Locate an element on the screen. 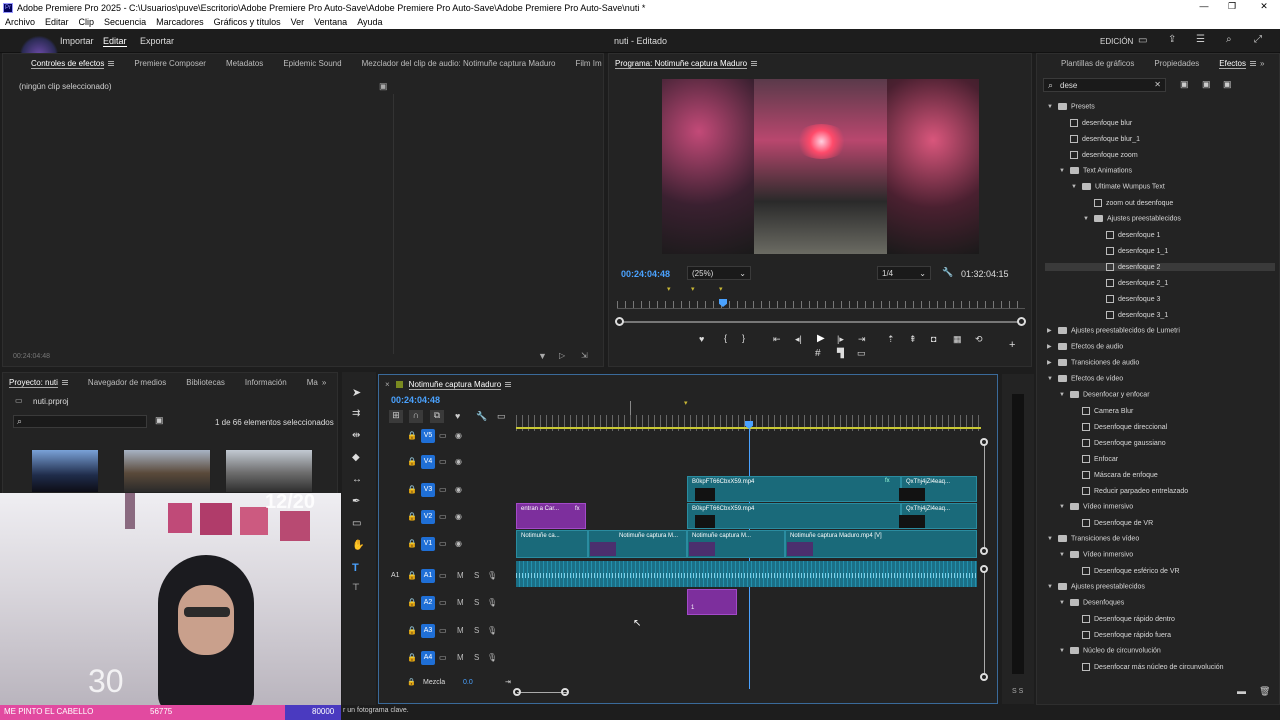  tab-controles-efectos: Controles de efectos is located at coordinates (63, 63).